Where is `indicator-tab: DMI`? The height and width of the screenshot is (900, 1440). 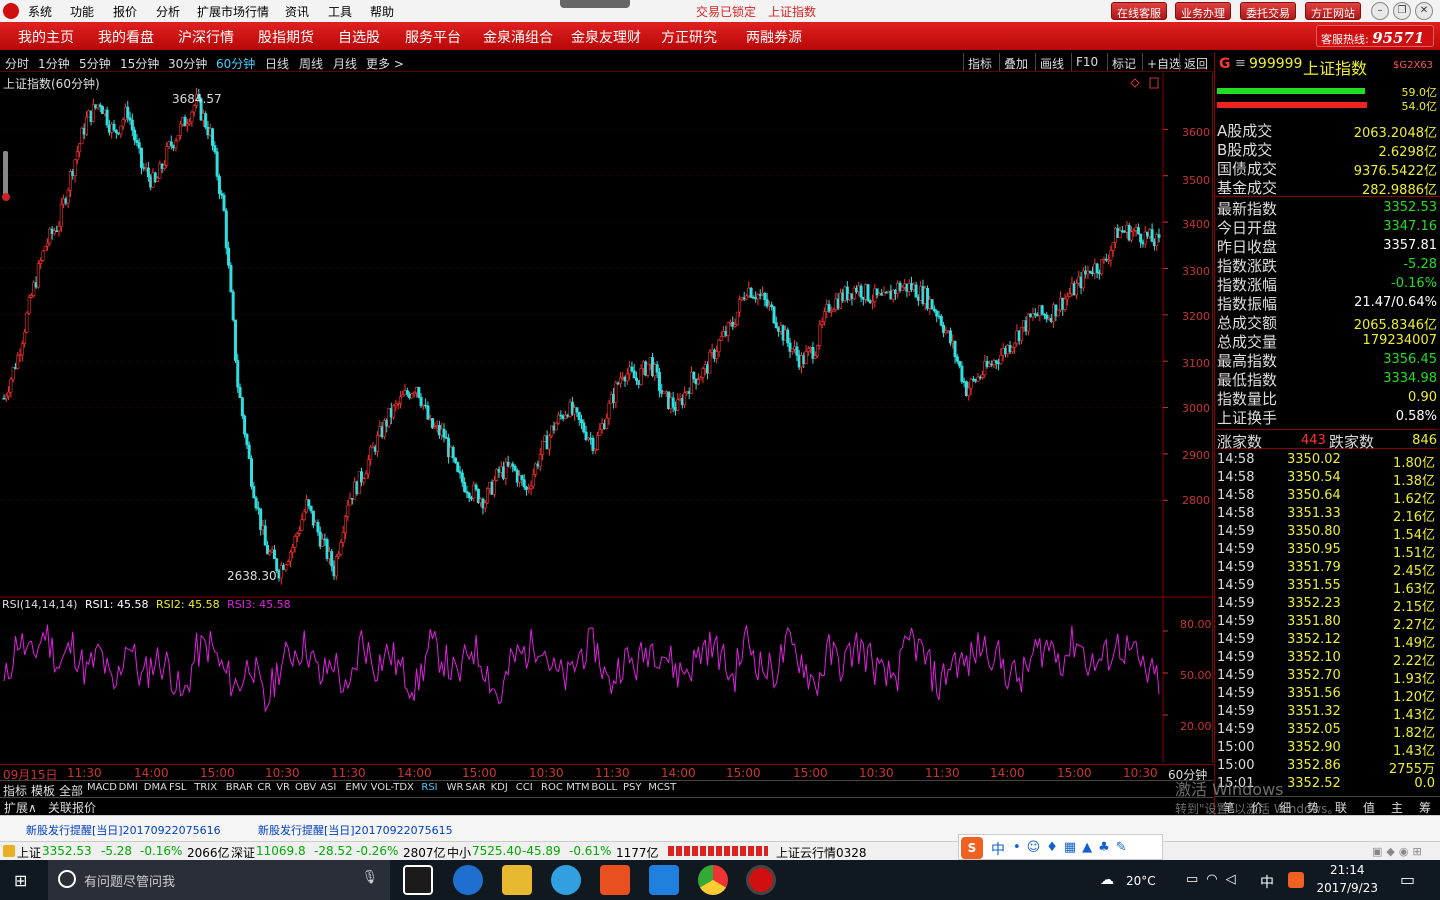
indicator-tab: DMI is located at coordinates (128, 787).